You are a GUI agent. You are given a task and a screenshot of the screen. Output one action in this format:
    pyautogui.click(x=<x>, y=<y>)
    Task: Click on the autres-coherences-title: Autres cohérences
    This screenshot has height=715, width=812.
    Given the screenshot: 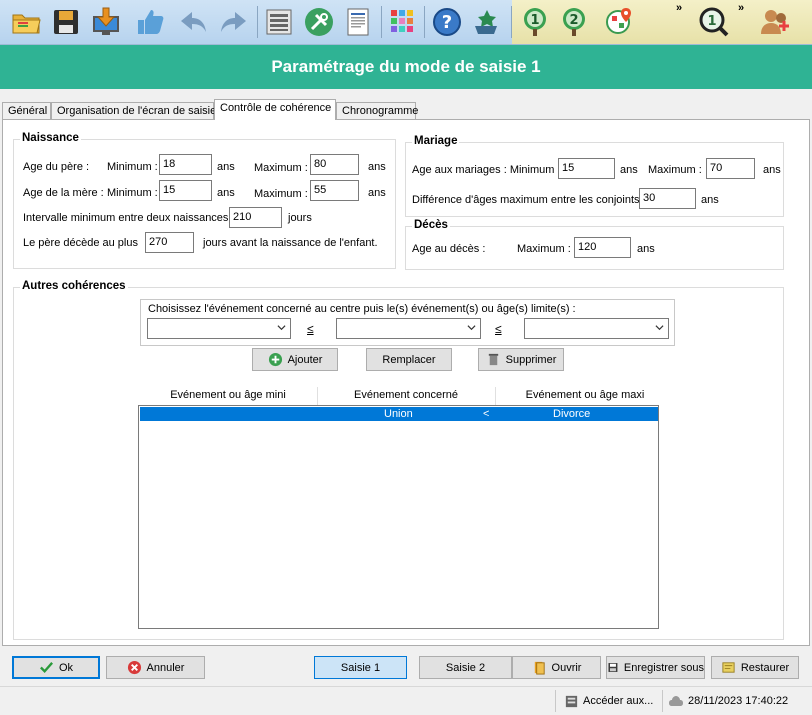 What is the action you would take?
    pyautogui.click(x=74, y=286)
    